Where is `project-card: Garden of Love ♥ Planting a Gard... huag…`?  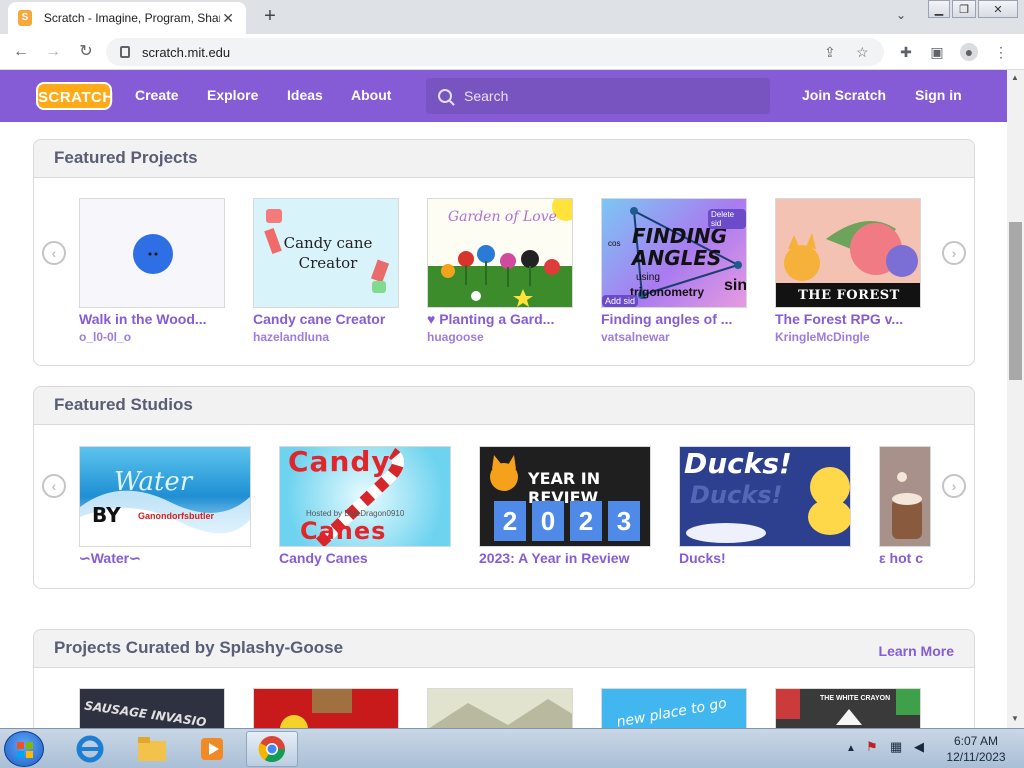 project-card: Garden of Love ♥ Planting a Gard... huag… is located at coordinates (500, 271).